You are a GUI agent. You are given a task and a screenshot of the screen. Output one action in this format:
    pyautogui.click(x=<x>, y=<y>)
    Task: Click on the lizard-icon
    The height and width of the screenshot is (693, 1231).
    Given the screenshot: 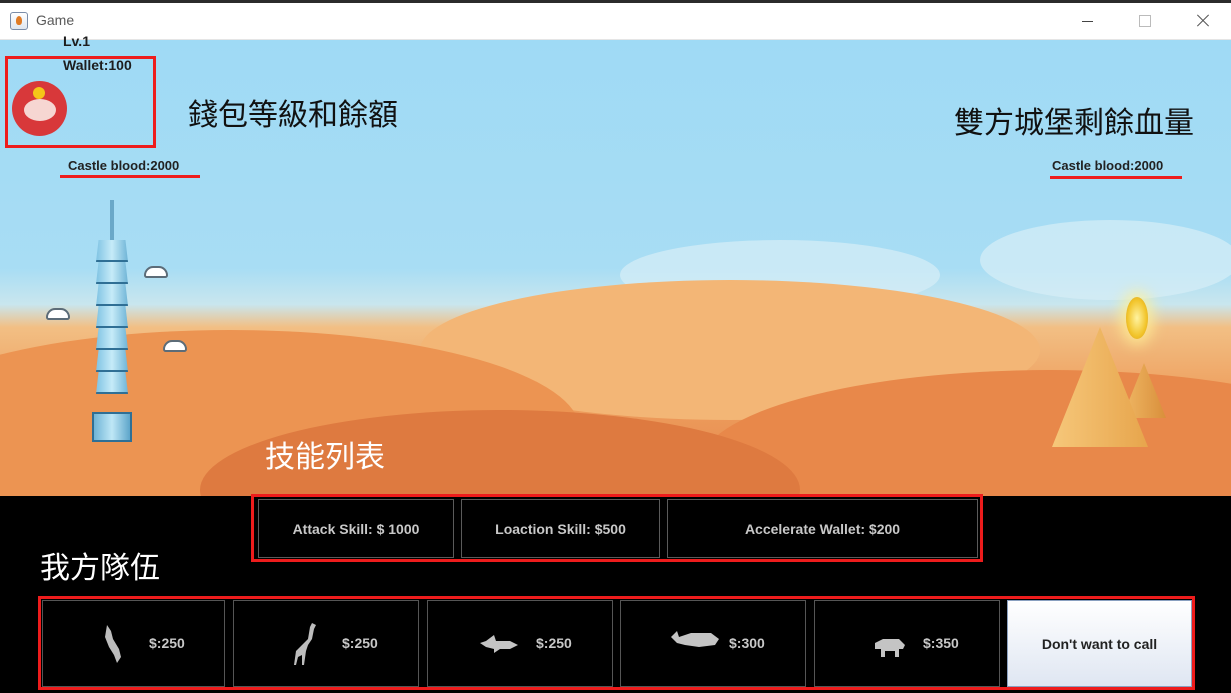 What is the action you would take?
    pyautogui.click(x=113, y=644)
    